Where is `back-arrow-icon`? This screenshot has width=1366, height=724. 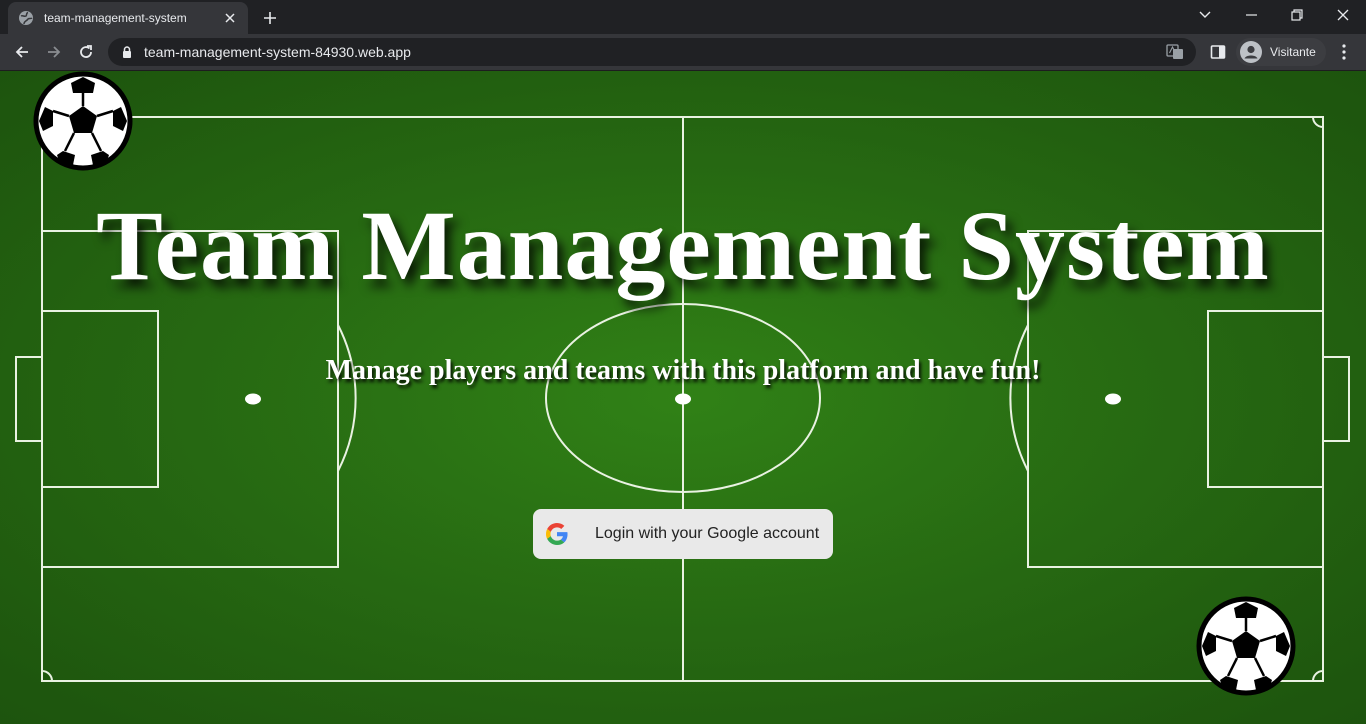 back-arrow-icon is located at coordinates (22, 52).